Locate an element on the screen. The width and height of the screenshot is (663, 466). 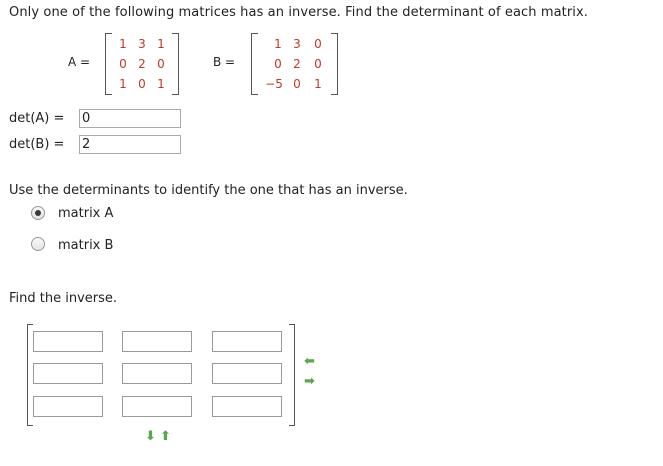
arrow-right-icon: ➡ is located at coordinates (309, 381).